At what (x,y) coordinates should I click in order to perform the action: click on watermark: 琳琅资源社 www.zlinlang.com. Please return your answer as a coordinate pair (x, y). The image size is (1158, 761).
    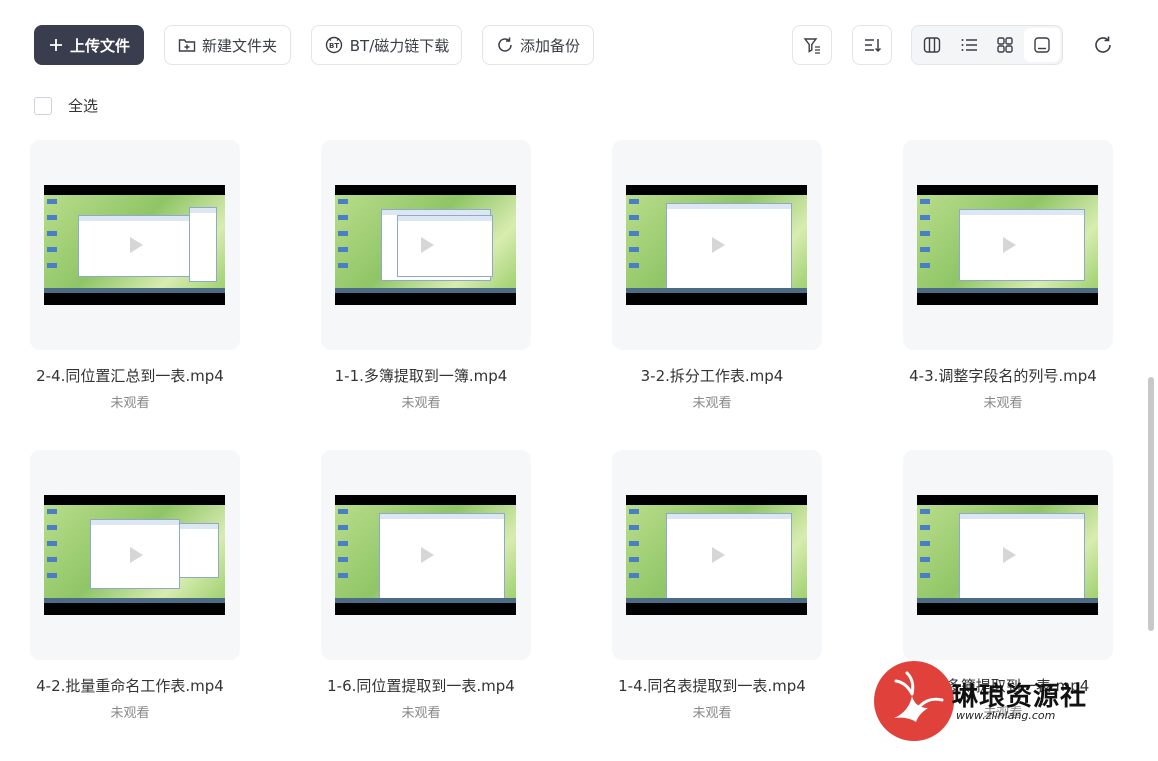
    Looking at the image, I should click on (1007, 701).